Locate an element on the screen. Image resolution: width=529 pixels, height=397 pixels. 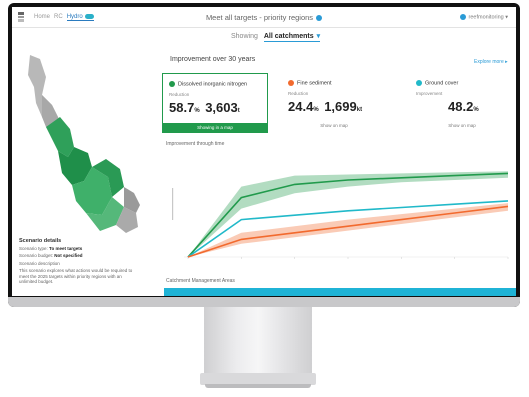
user-name: reefmonitoring is located at coordinates (486, 17).